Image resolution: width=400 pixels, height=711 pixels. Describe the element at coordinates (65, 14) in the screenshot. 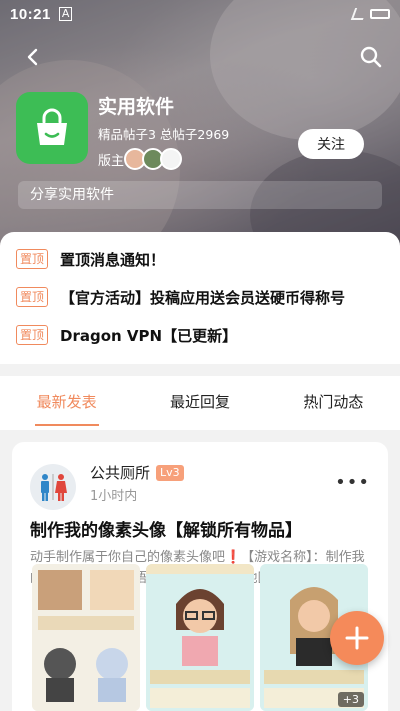

I see `status-indicator: A` at that location.